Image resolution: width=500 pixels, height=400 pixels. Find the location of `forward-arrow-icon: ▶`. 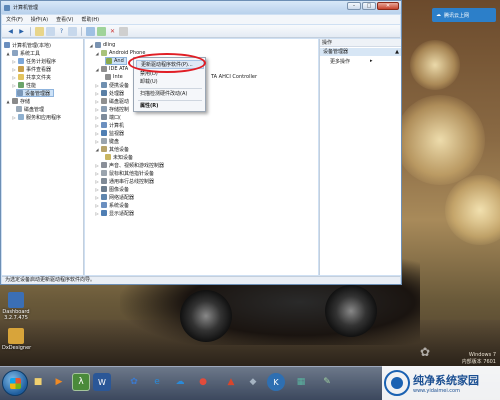

forward-arrow-icon: ▶ is located at coordinates (21, 31).